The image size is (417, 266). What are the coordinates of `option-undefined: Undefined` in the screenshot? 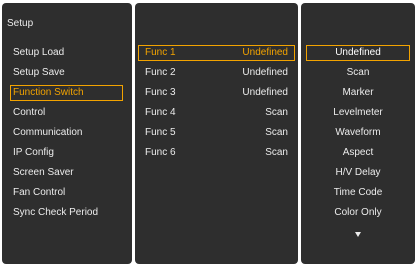 It's located at (358, 53).